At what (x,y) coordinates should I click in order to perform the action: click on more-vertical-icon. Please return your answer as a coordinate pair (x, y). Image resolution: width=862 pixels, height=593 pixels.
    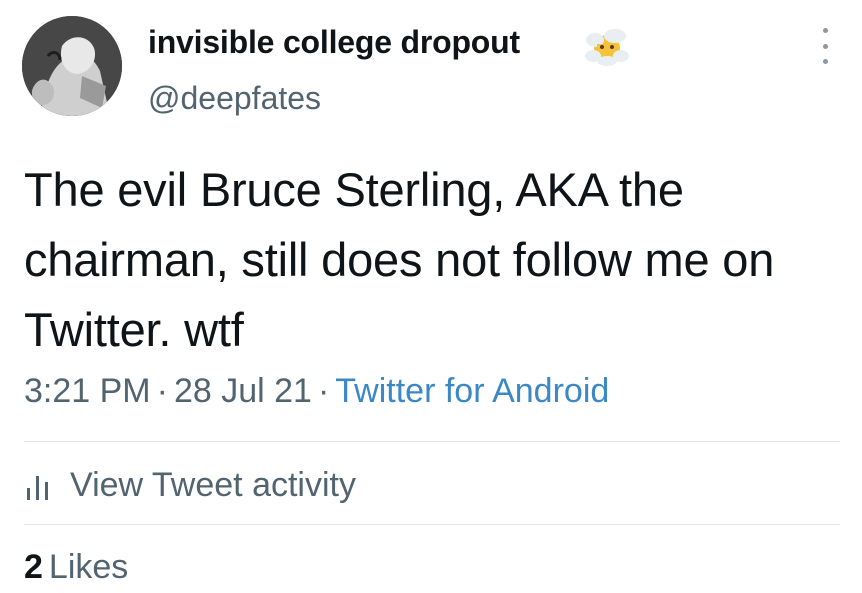
    Looking at the image, I should click on (825, 46).